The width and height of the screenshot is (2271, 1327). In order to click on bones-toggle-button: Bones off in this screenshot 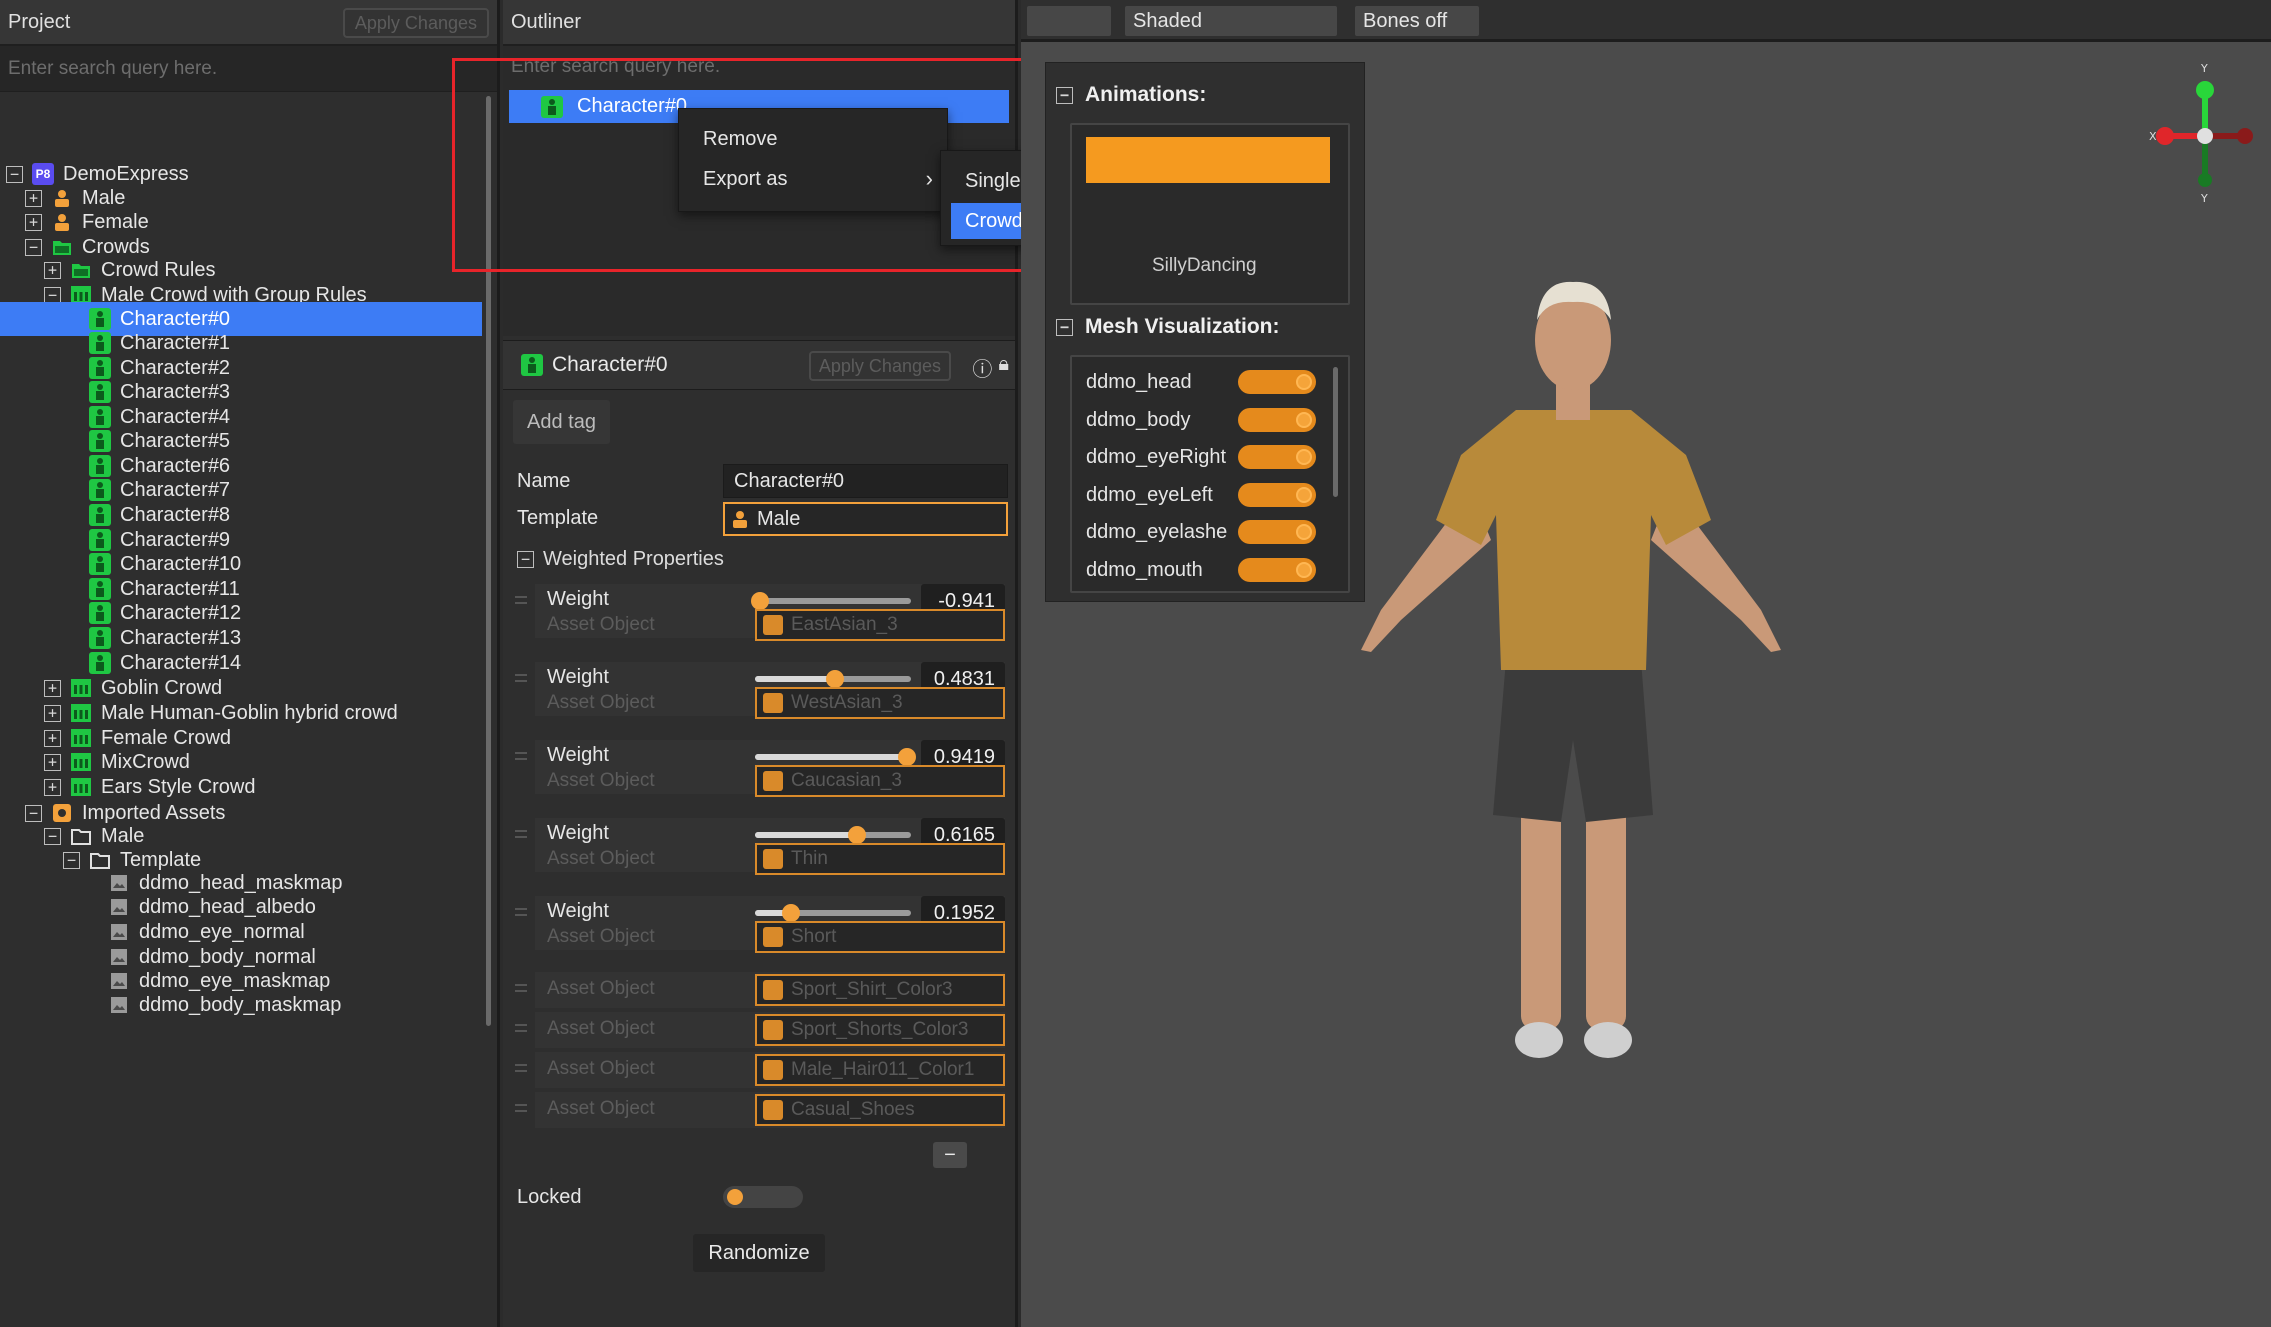, I will do `click(1417, 21)`.